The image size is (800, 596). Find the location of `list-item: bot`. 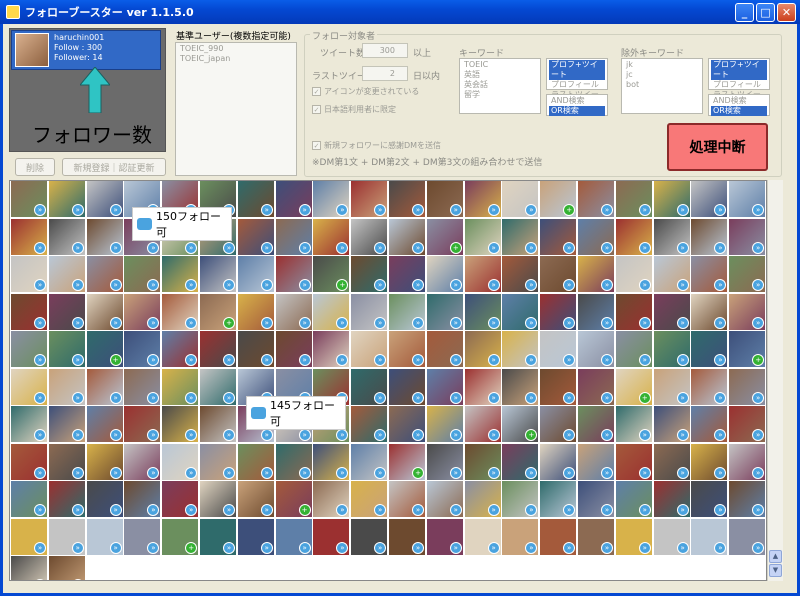

list-item: bot is located at coordinates (662, 85).